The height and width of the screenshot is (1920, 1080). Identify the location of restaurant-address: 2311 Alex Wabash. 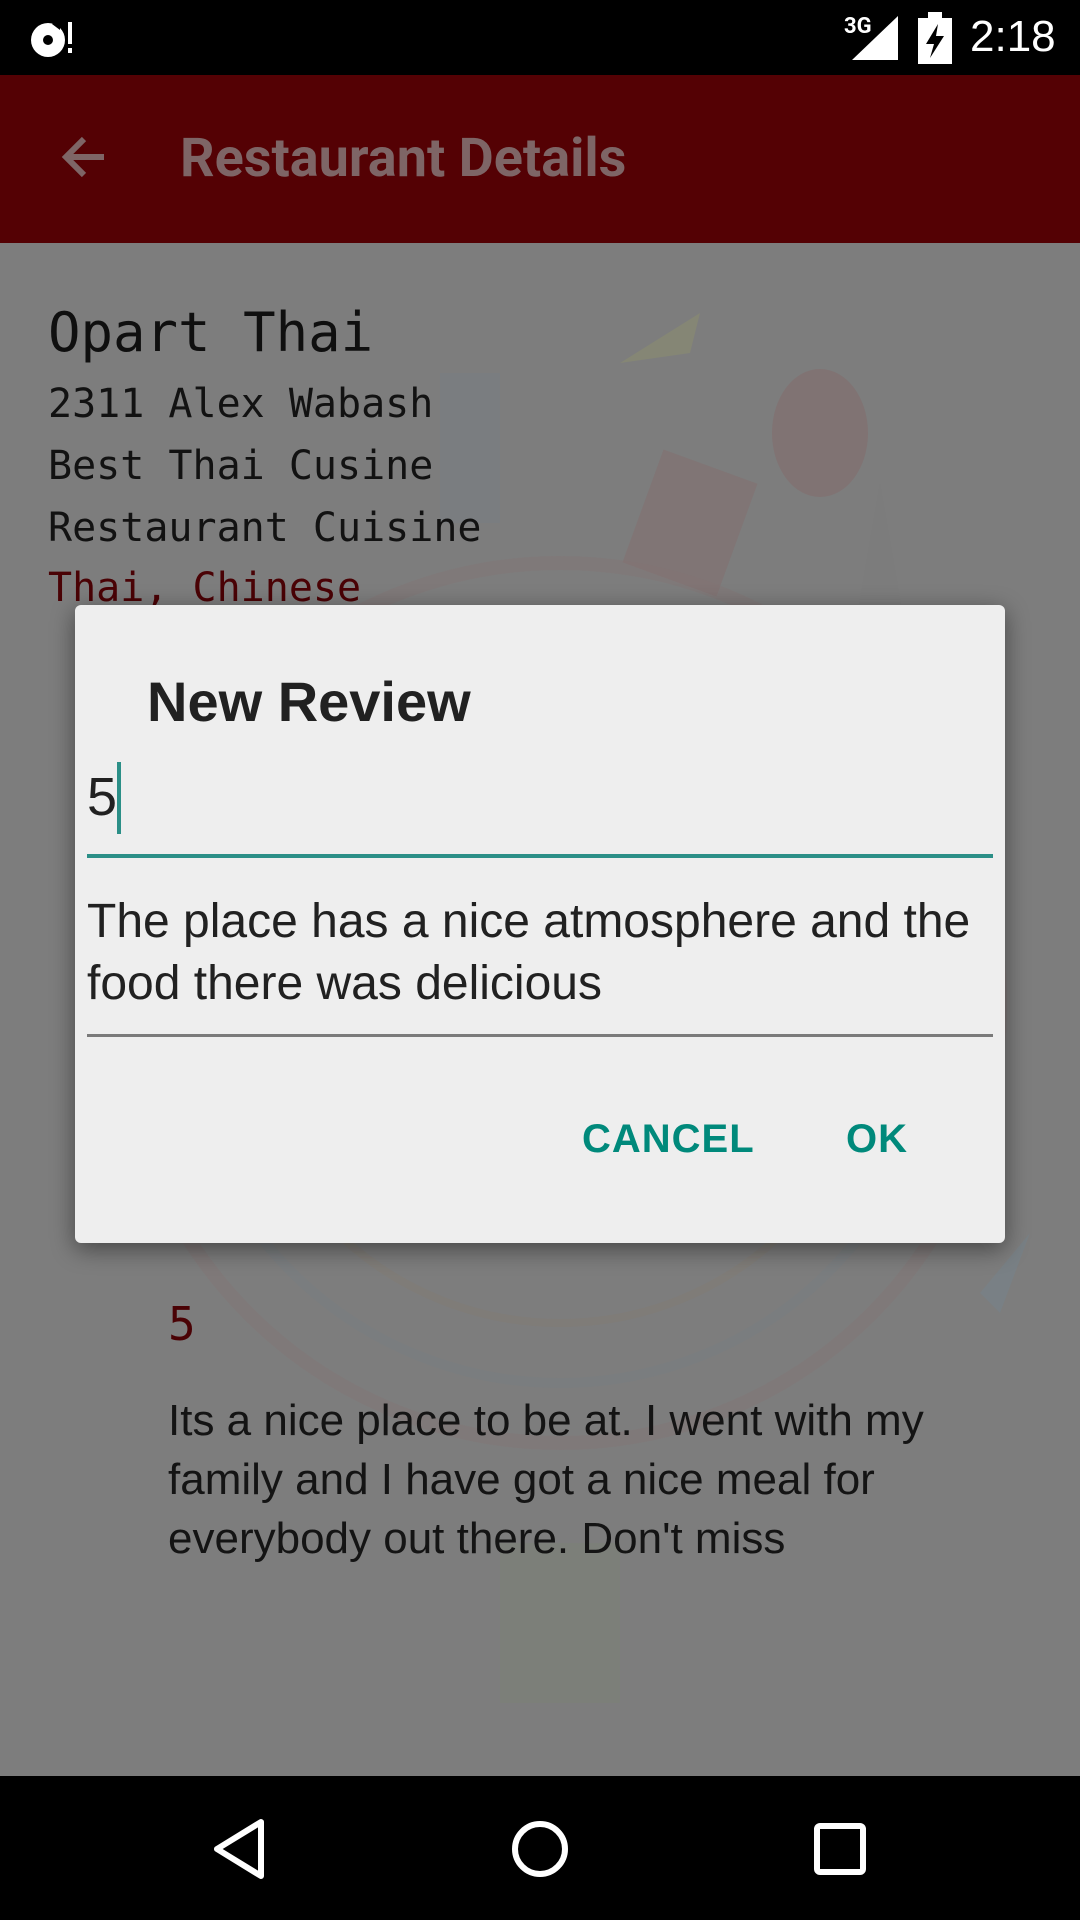
(241, 404).